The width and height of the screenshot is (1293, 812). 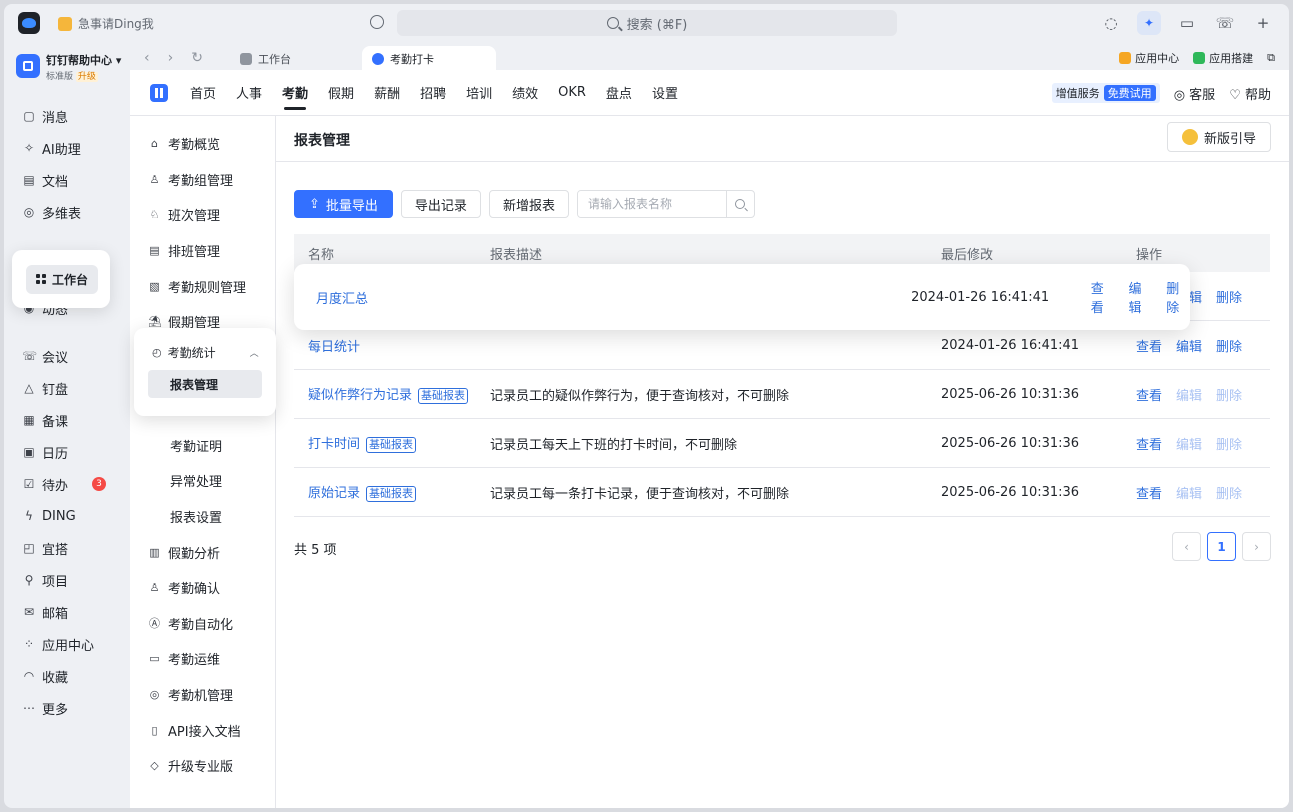 What do you see at coordinates (602, 297) in the screenshot?
I see `report-name-link: 月度汇总` at bounding box center [602, 297].